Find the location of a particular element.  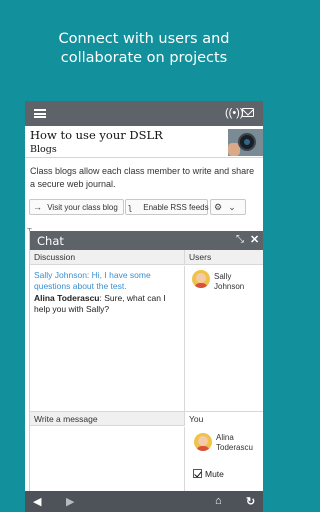

rss-icon: ʅ is located at coordinates (130, 207).